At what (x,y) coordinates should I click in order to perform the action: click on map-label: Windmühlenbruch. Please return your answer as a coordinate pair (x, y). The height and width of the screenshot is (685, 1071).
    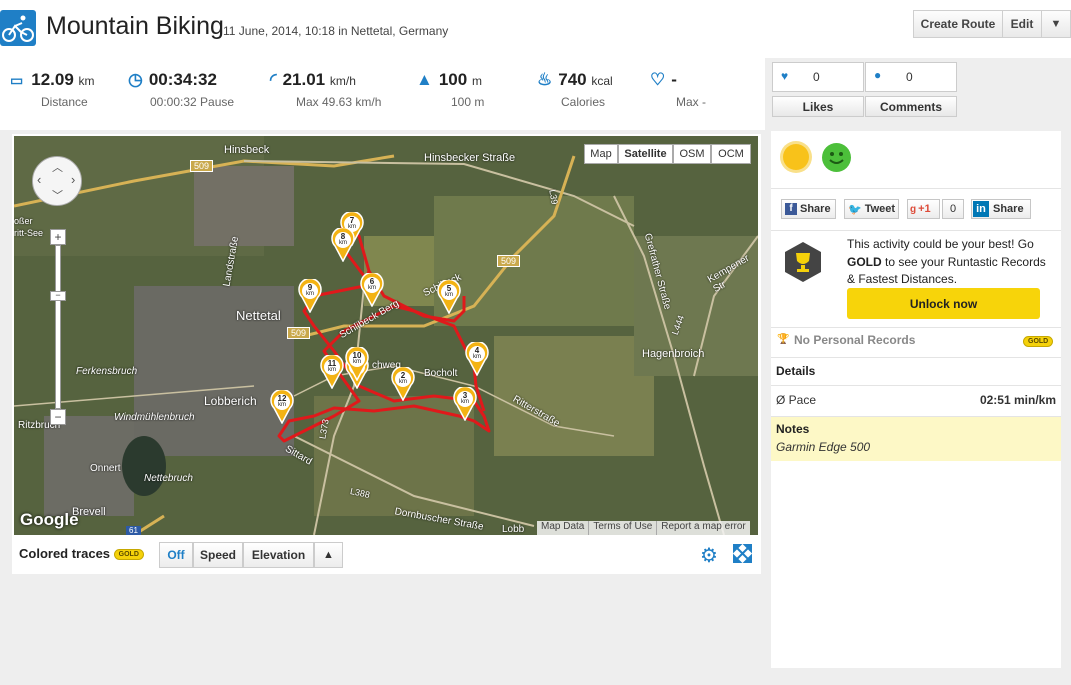
    Looking at the image, I should click on (154, 417).